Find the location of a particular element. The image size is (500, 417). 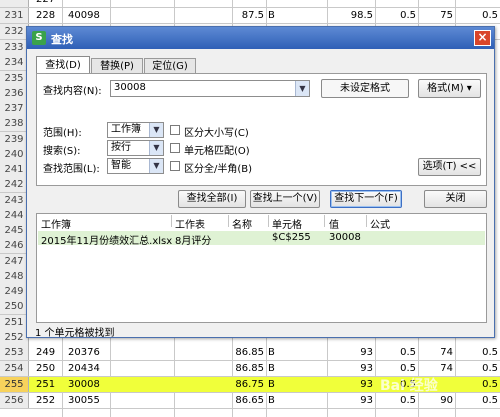

sheet-row: 253 249 20376 86.85 B 93 0.5 74 0.5 is located at coordinates (250, 353).